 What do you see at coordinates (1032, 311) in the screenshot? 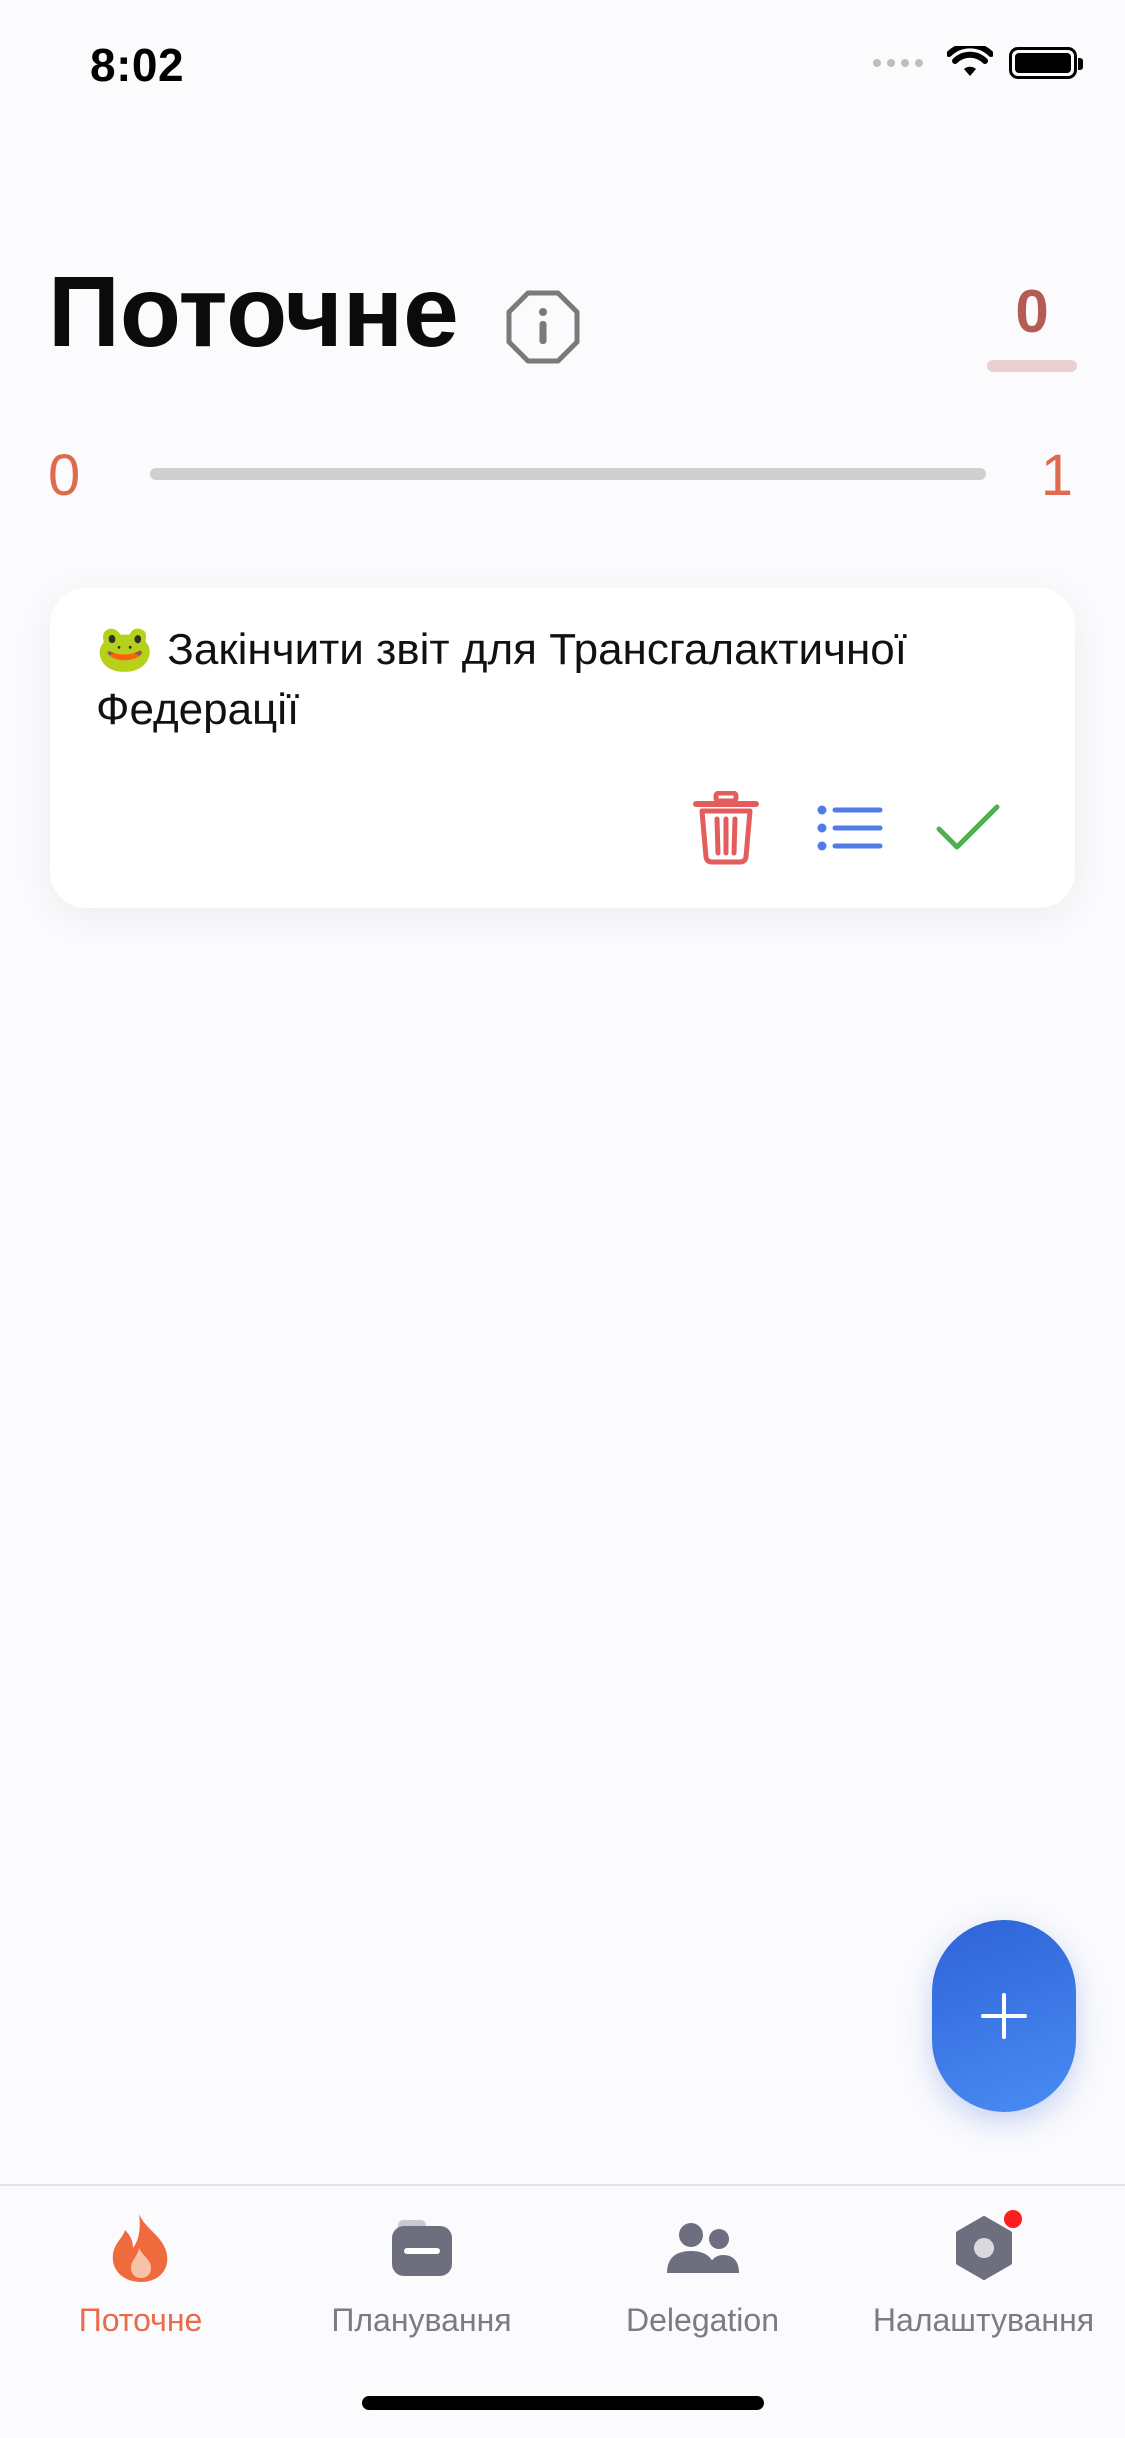
I see `score-value: 0` at bounding box center [1032, 311].